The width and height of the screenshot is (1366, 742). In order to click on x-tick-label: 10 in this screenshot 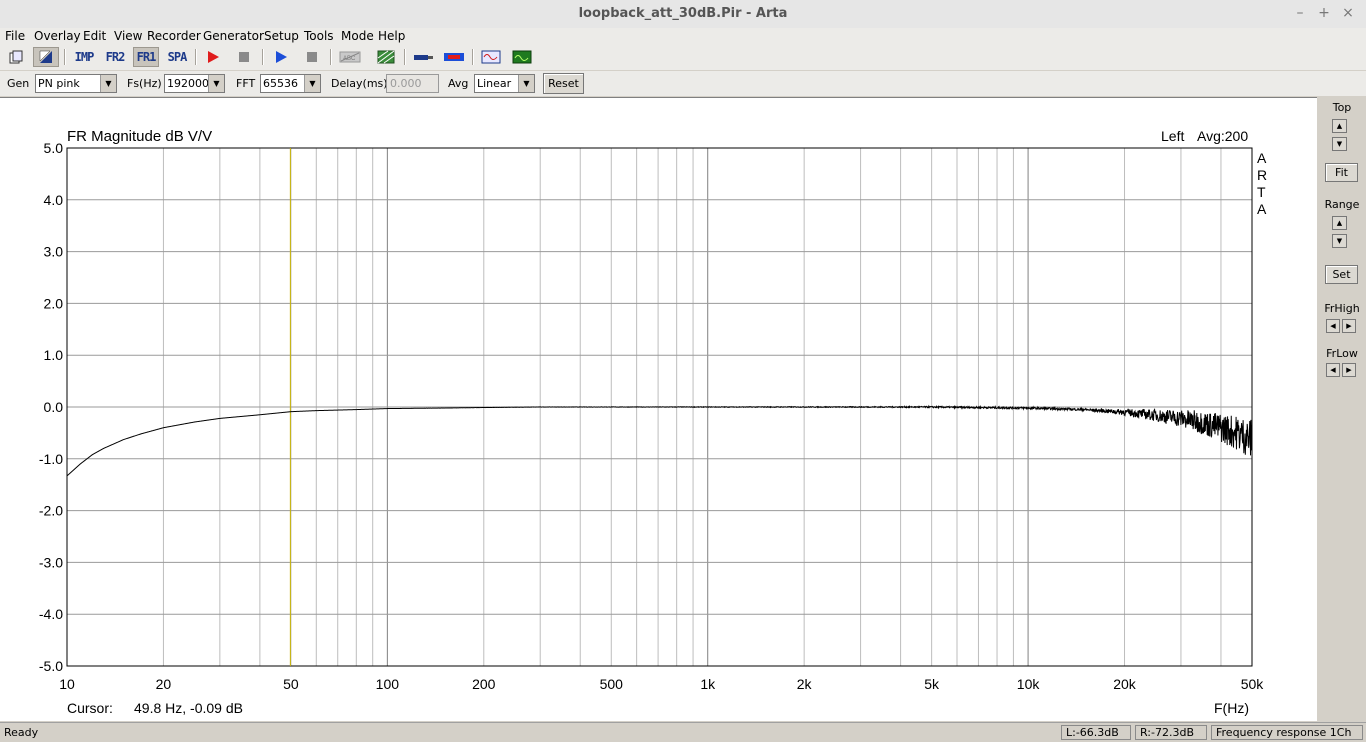, I will do `click(67, 684)`.